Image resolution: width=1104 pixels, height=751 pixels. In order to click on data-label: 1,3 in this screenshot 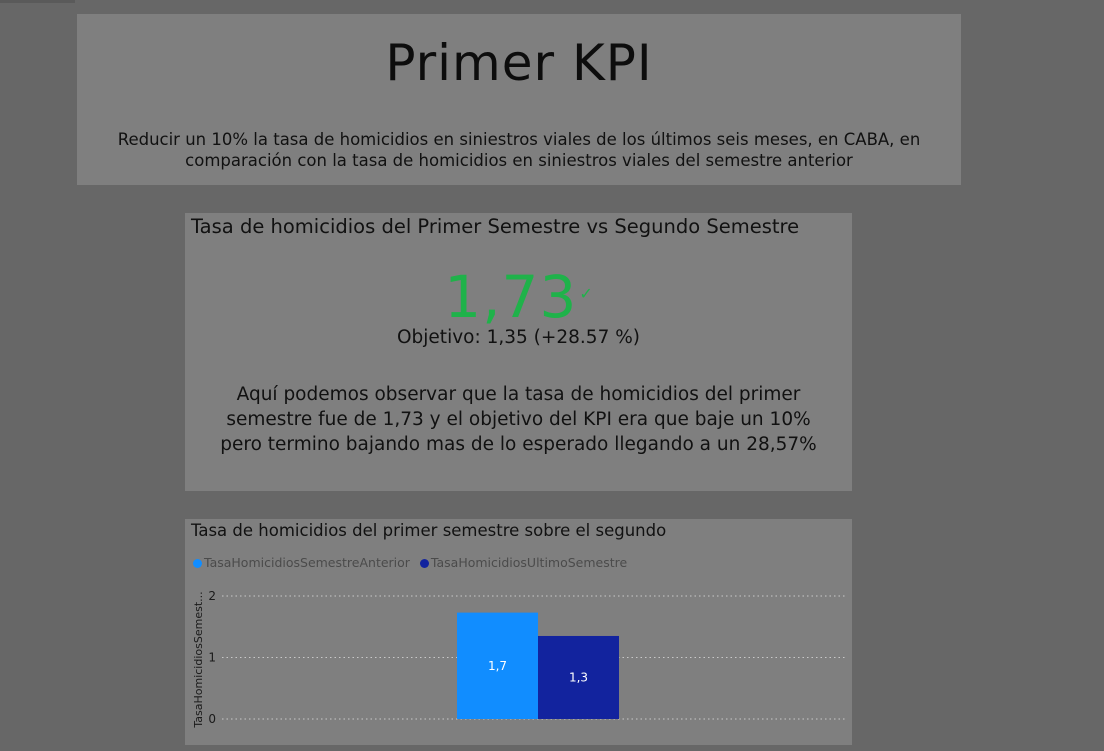, I will do `click(578, 677)`.